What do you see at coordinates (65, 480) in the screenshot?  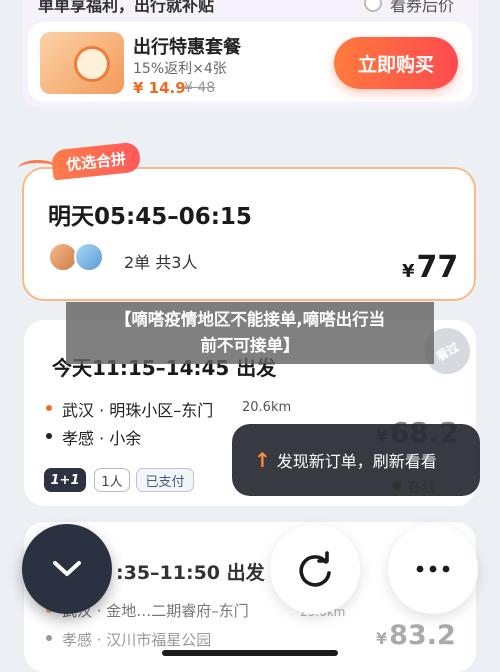 I see `pool-type-badge: 1+1` at bounding box center [65, 480].